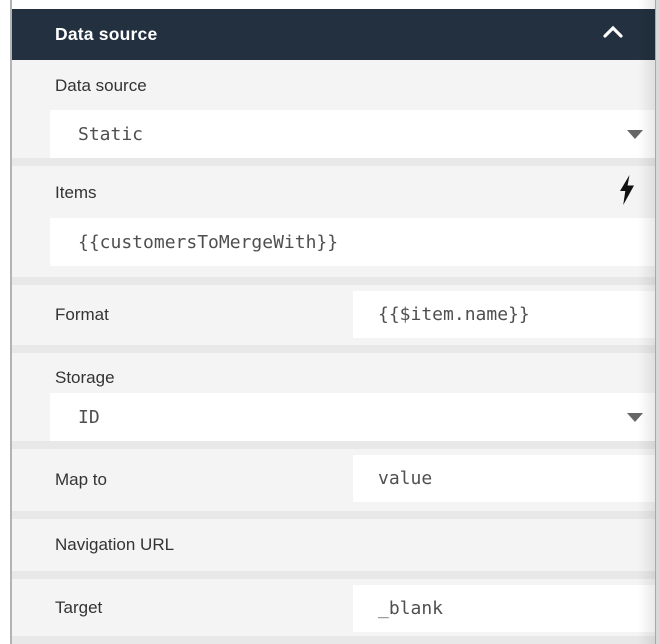  What do you see at coordinates (336, 4) in the screenshot?
I see `top-spacer` at bounding box center [336, 4].